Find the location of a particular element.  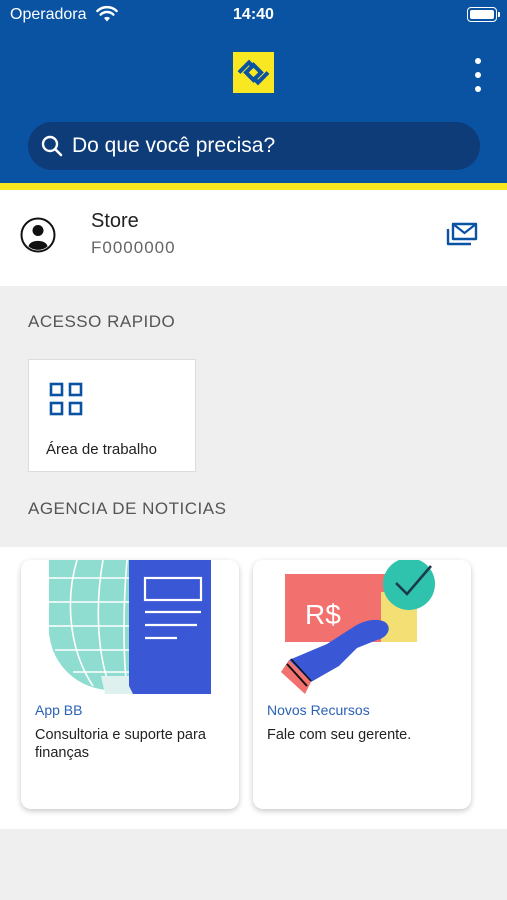

status-bar: Operadora 14:40 is located at coordinates (253, 15).